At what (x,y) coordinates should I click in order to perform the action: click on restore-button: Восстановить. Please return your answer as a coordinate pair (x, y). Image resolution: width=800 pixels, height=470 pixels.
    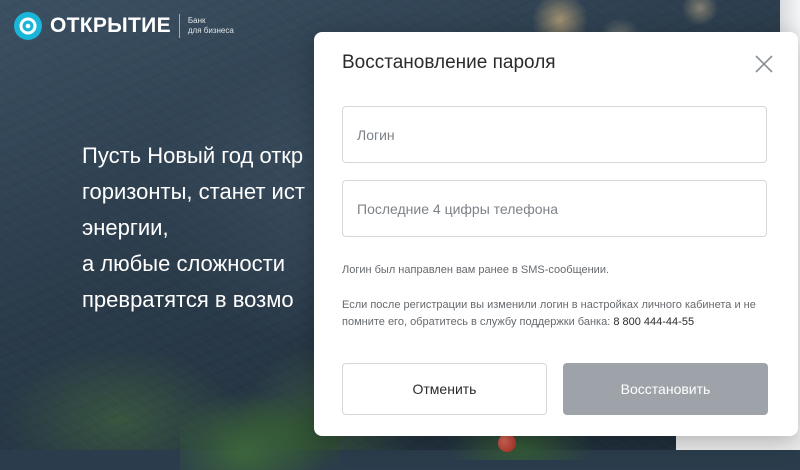
    Looking at the image, I should click on (665, 389).